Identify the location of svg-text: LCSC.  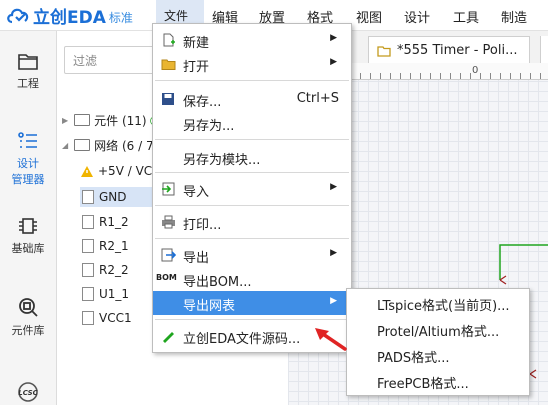
(28, 393).